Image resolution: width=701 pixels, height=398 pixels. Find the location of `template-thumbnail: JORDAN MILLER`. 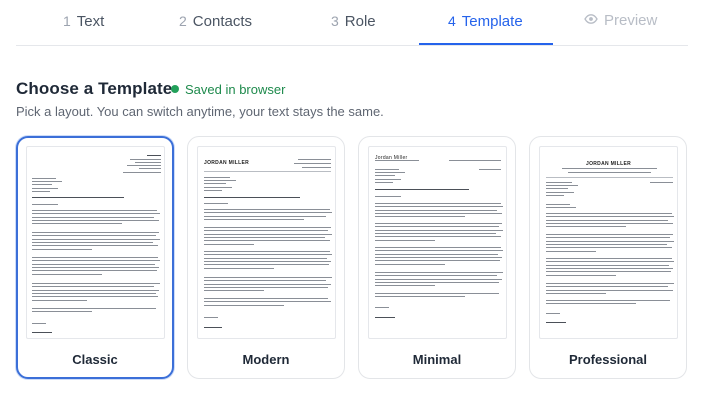

template-thumbnail: JORDAN MILLER is located at coordinates (608, 242).